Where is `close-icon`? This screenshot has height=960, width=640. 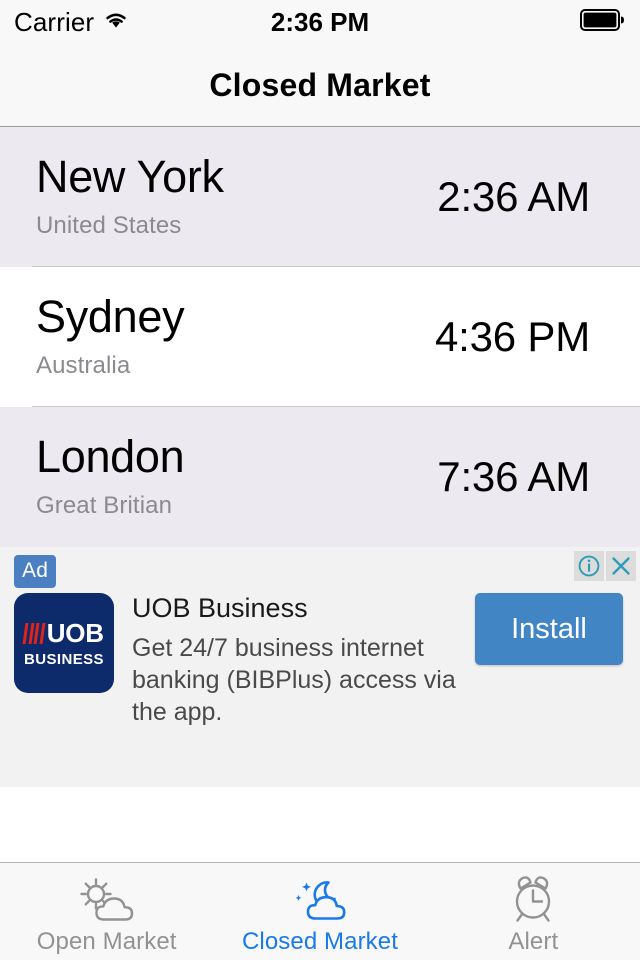 close-icon is located at coordinates (621, 566).